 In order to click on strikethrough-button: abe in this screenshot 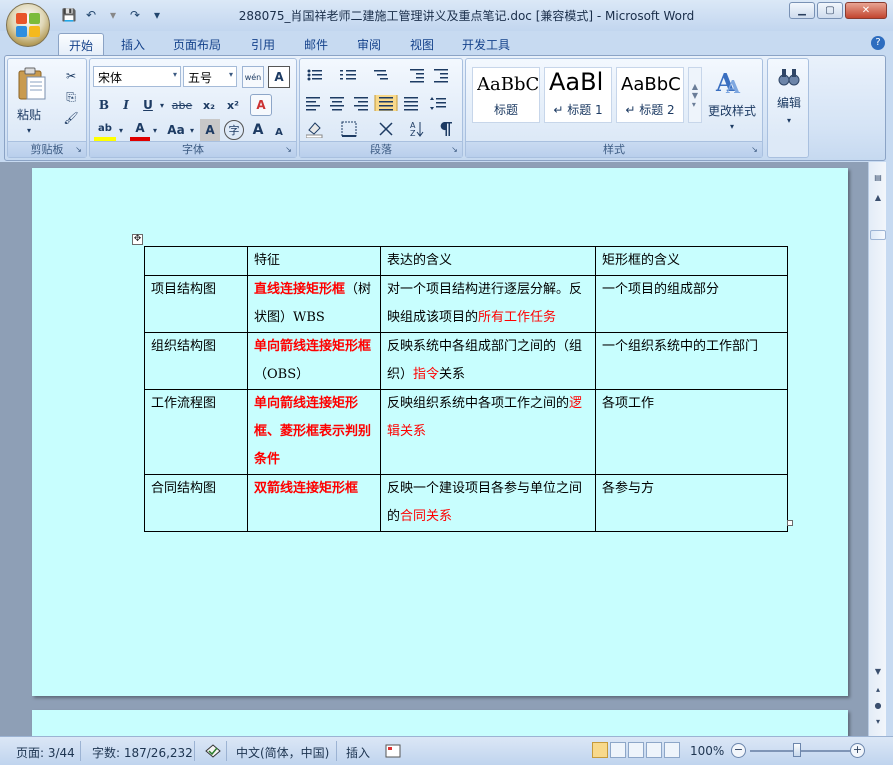, I will do `click(182, 105)`.